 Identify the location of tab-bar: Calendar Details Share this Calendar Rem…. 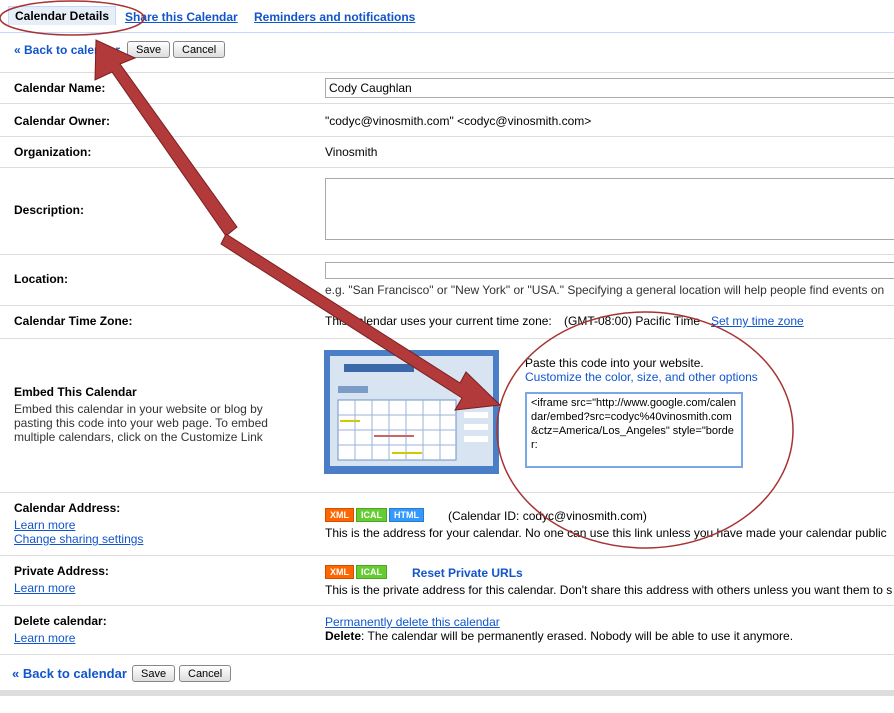
(447, 16).